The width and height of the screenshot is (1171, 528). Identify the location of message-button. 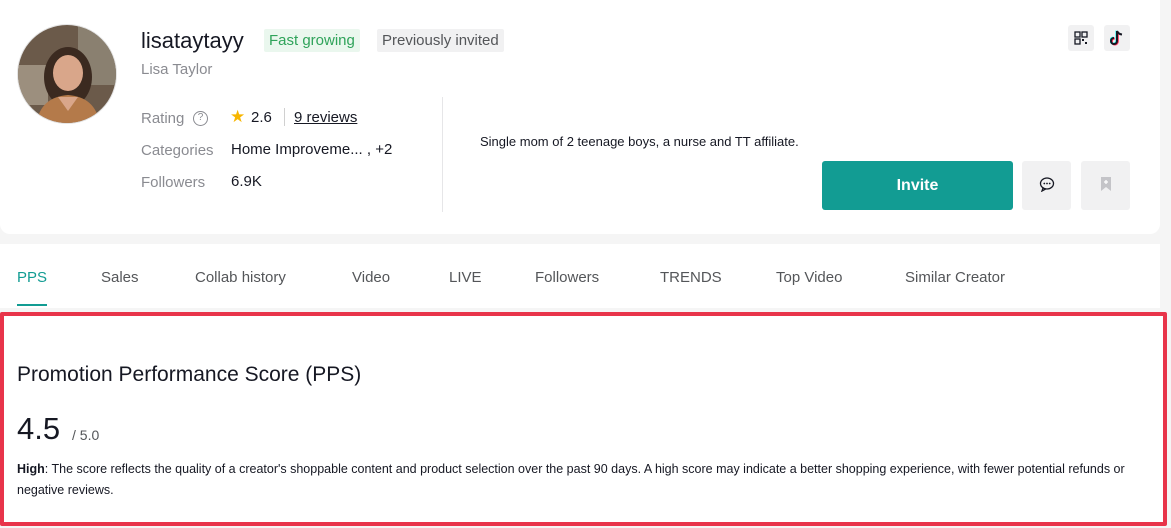
(1046, 185).